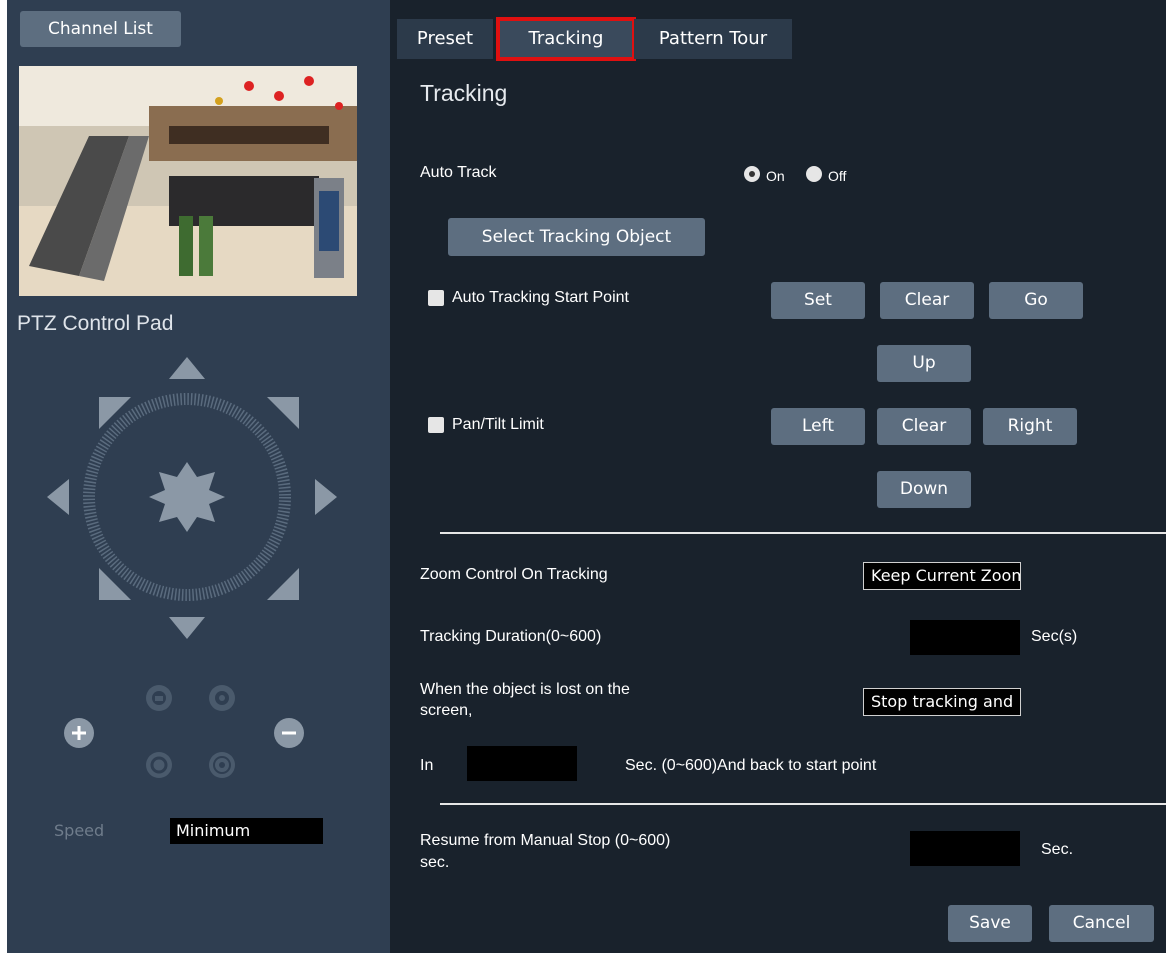  I want to click on auto-track-on-radio, so click(752, 174).